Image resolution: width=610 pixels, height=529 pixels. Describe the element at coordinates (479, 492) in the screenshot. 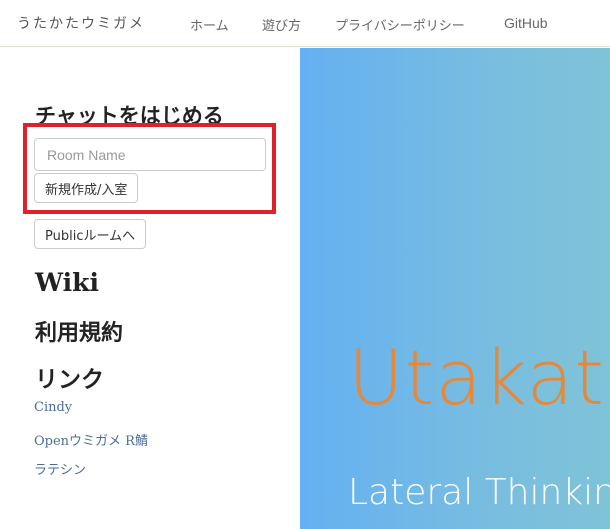

I see `hero-subtitle: Lateral Thinking` at that location.